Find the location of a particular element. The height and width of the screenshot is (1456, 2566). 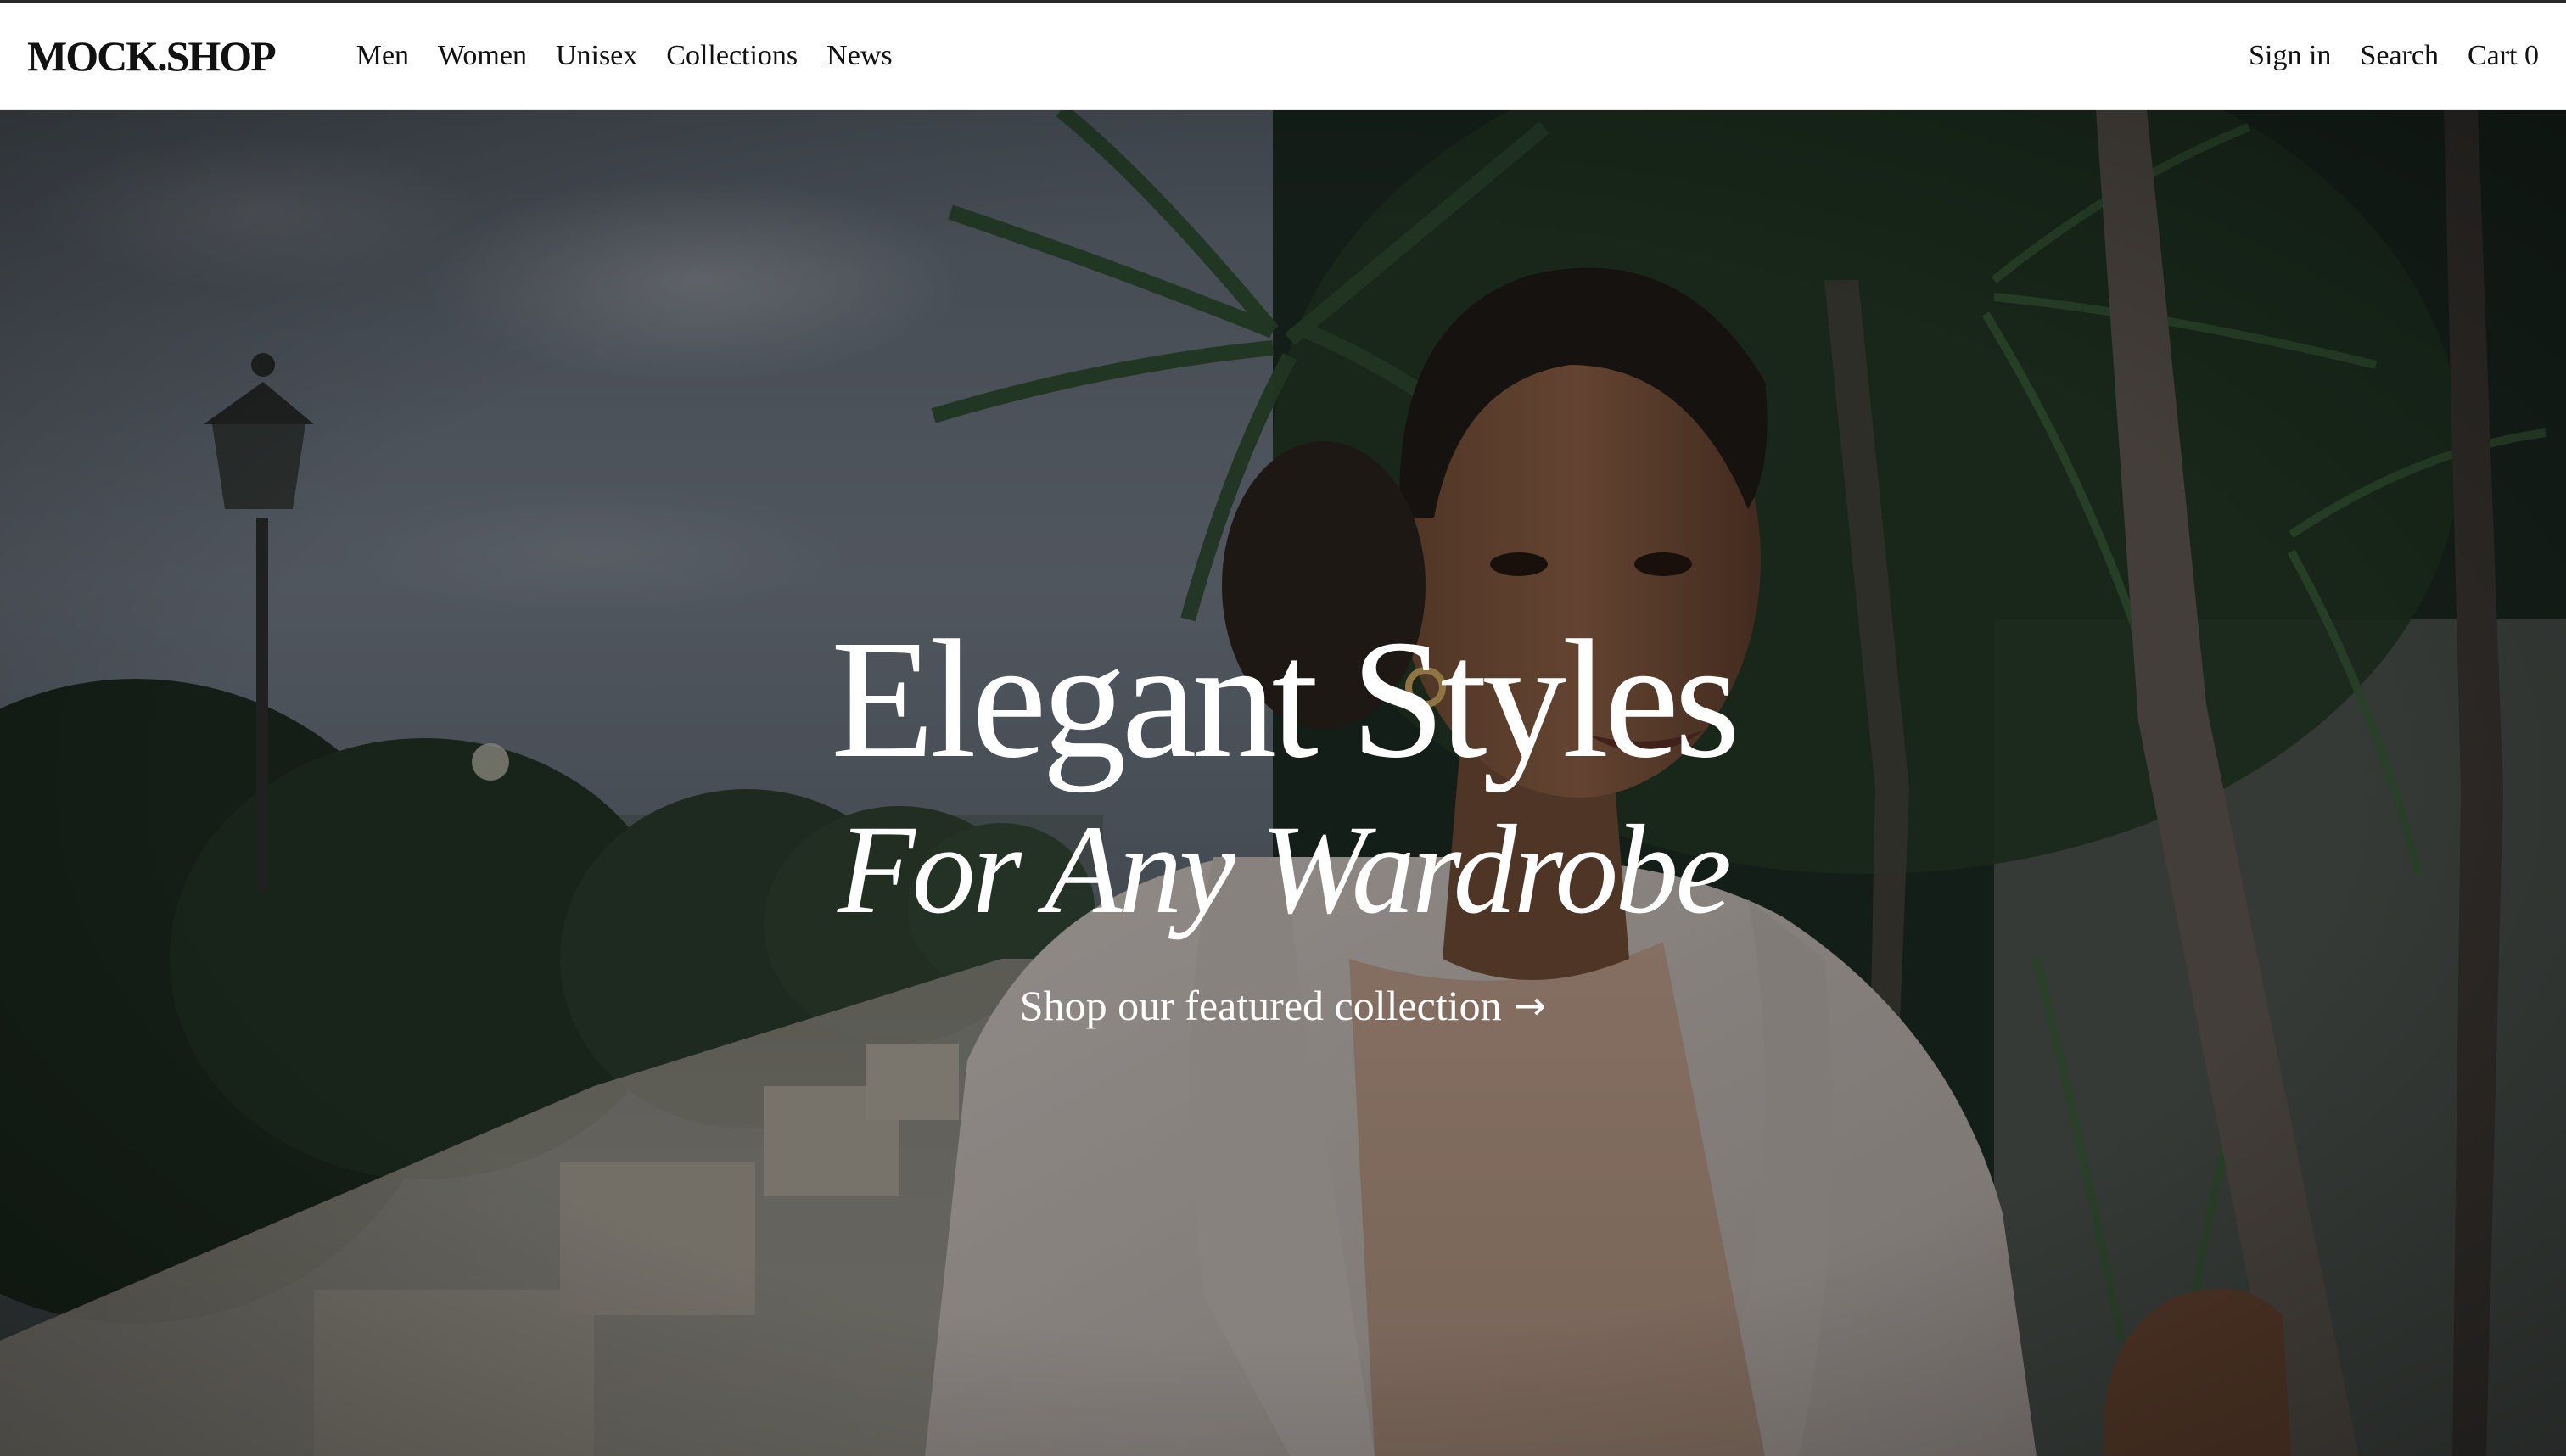

nav-link-women: Women is located at coordinates (482, 56).